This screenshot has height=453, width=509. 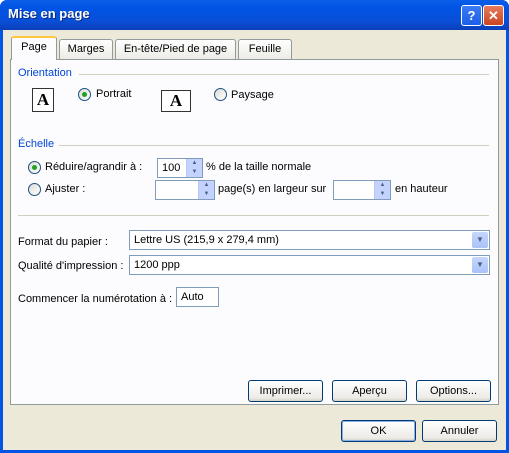 What do you see at coordinates (272, 189) in the screenshot?
I see `ajuster-mid-label: page(s) en largeur sur` at bounding box center [272, 189].